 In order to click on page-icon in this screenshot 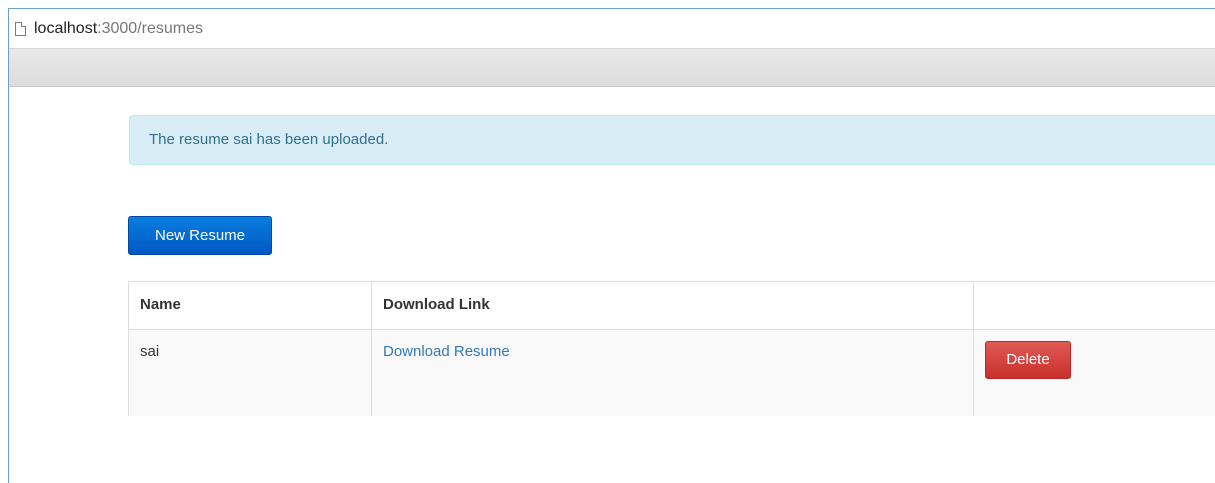, I will do `click(20, 29)`.